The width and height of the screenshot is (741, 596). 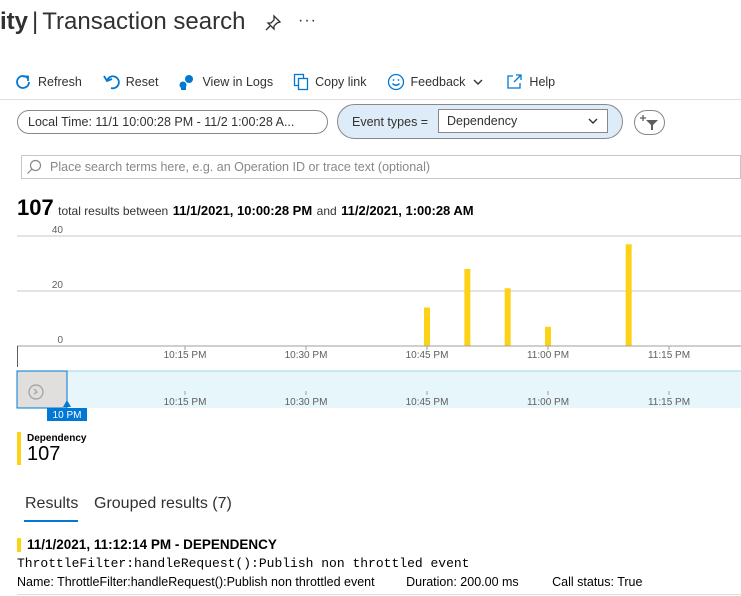 What do you see at coordinates (19, 545) in the screenshot?
I see `result-type-swatch` at bounding box center [19, 545].